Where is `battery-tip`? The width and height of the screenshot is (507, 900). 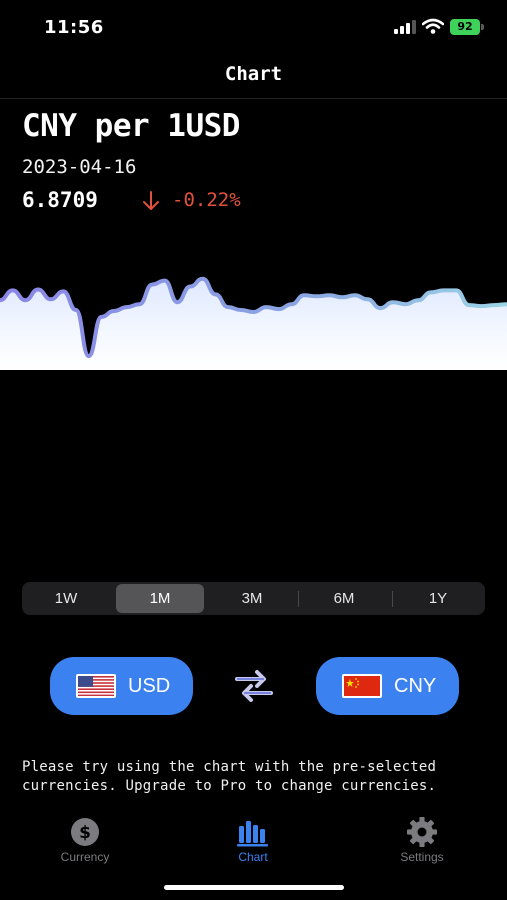
battery-tip is located at coordinates (482, 27).